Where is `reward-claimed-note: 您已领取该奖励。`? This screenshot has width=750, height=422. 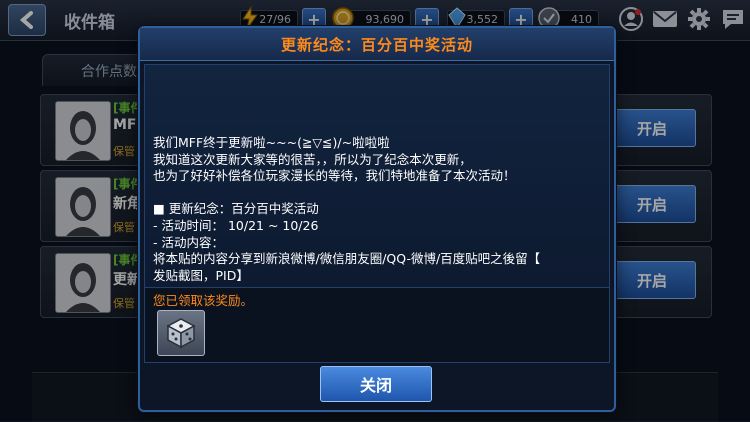
reward-claimed-note: 您已领取该奖励。 is located at coordinates (203, 300).